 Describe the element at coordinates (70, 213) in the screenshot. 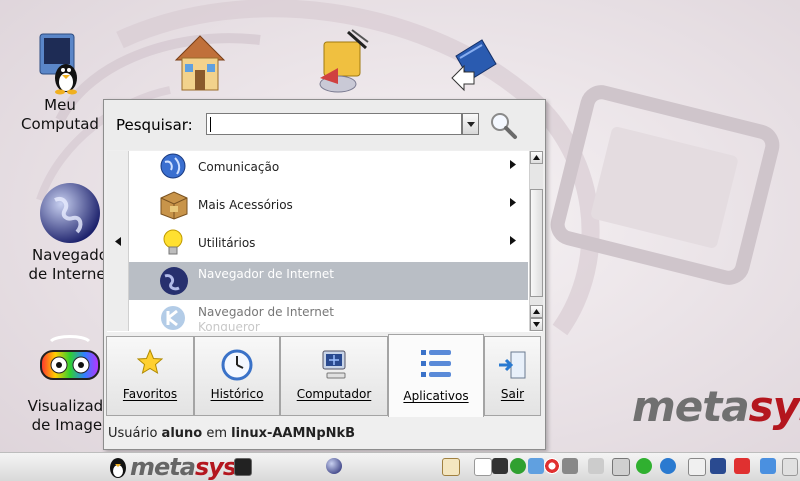

I see `web-browser-globe-icon` at that location.